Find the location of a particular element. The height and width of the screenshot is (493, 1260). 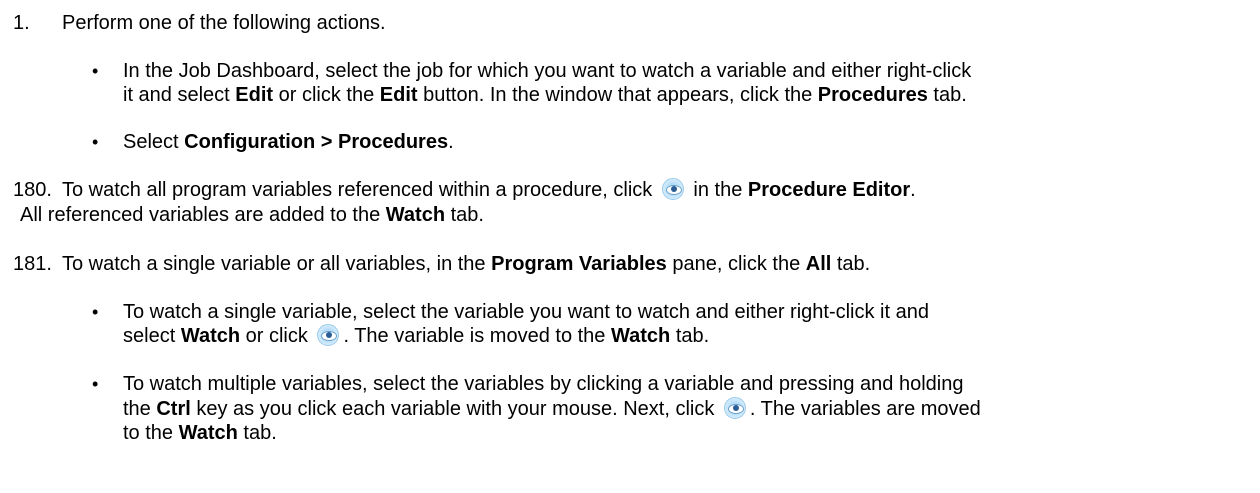

ui-term: Configuration > Procedures is located at coordinates (316, 142).